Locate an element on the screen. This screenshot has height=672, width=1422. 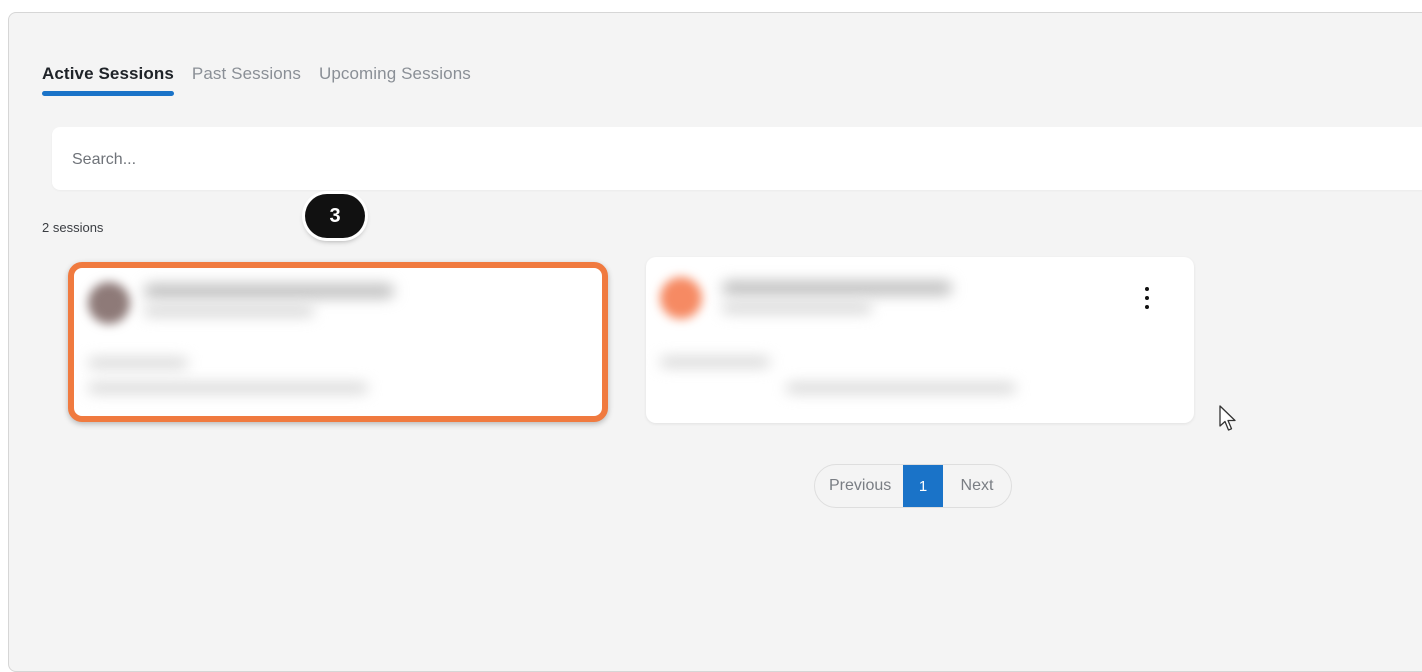
previous-page-button: Previous is located at coordinates (859, 486).